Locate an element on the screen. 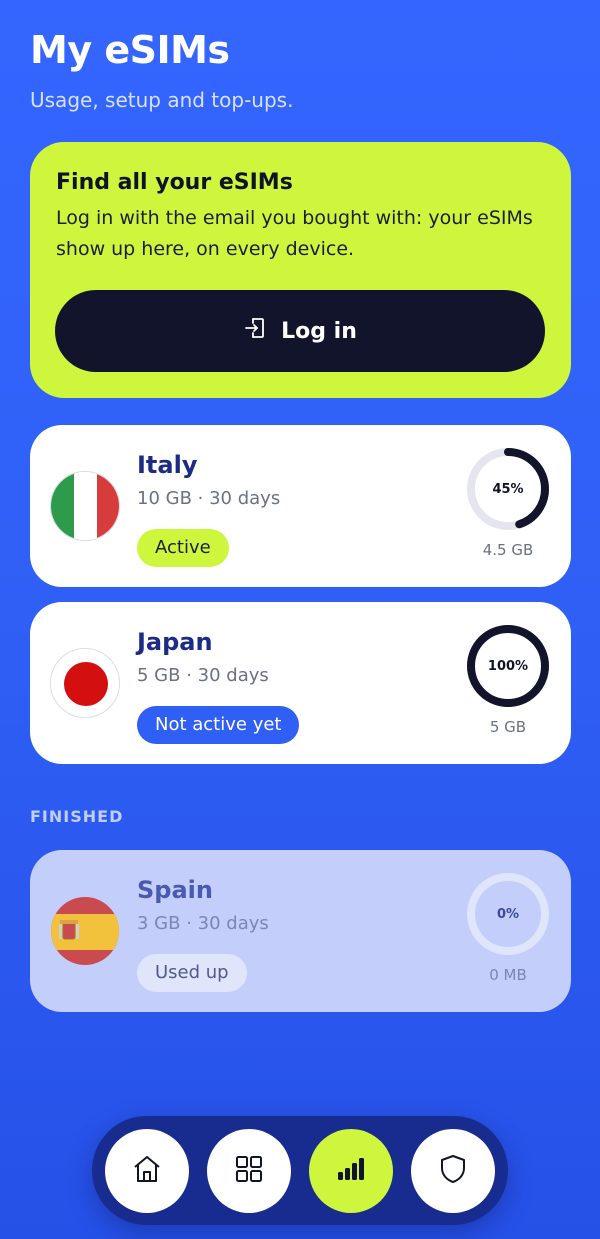  tab-store is located at coordinates (249, 1171).